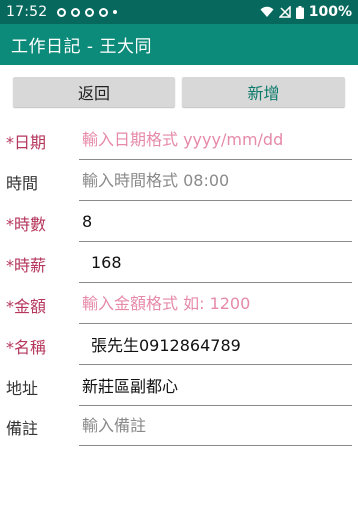 The height and width of the screenshot is (512, 358). I want to click on note-field-wrapper, so click(215, 427).